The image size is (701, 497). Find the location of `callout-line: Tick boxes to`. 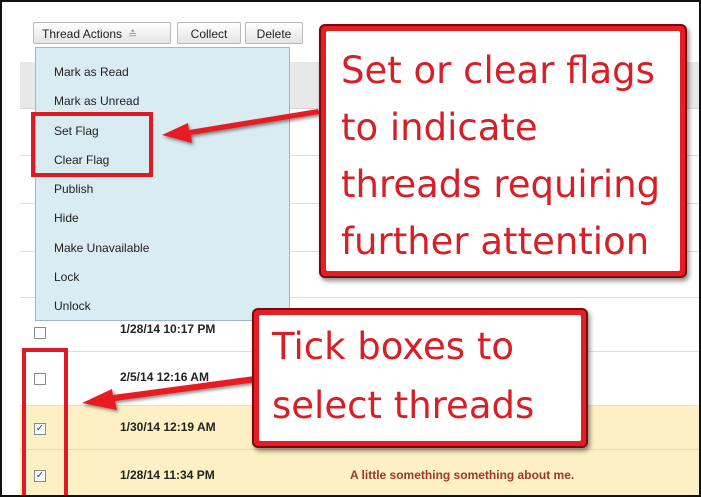

callout-line: Tick boxes to is located at coordinates (393, 346).